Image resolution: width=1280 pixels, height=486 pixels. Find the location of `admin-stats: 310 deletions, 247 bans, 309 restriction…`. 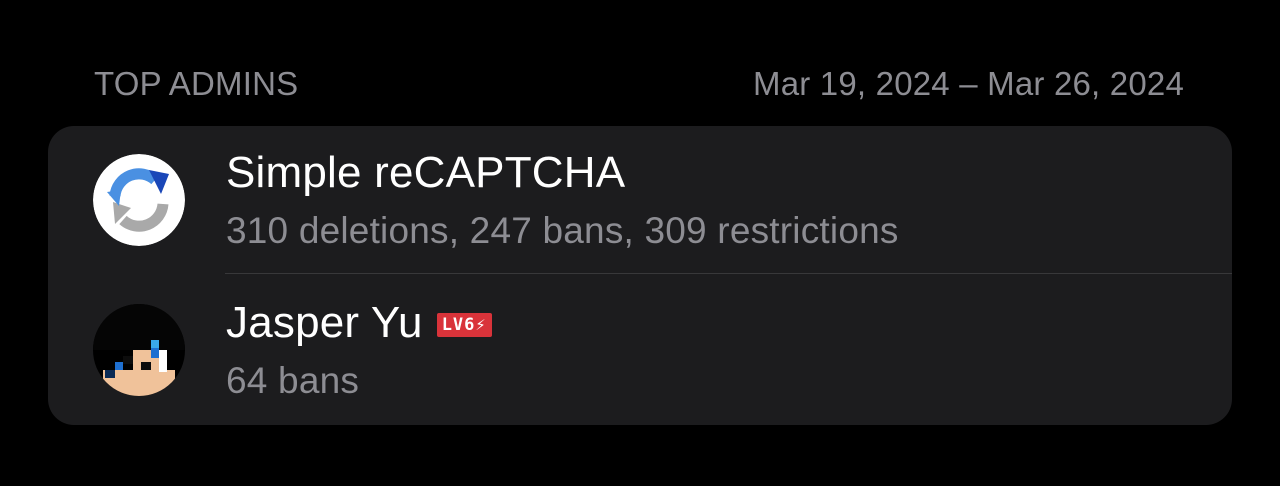

admin-stats: 310 deletions, 247 bans, 309 restriction… is located at coordinates (562, 230).